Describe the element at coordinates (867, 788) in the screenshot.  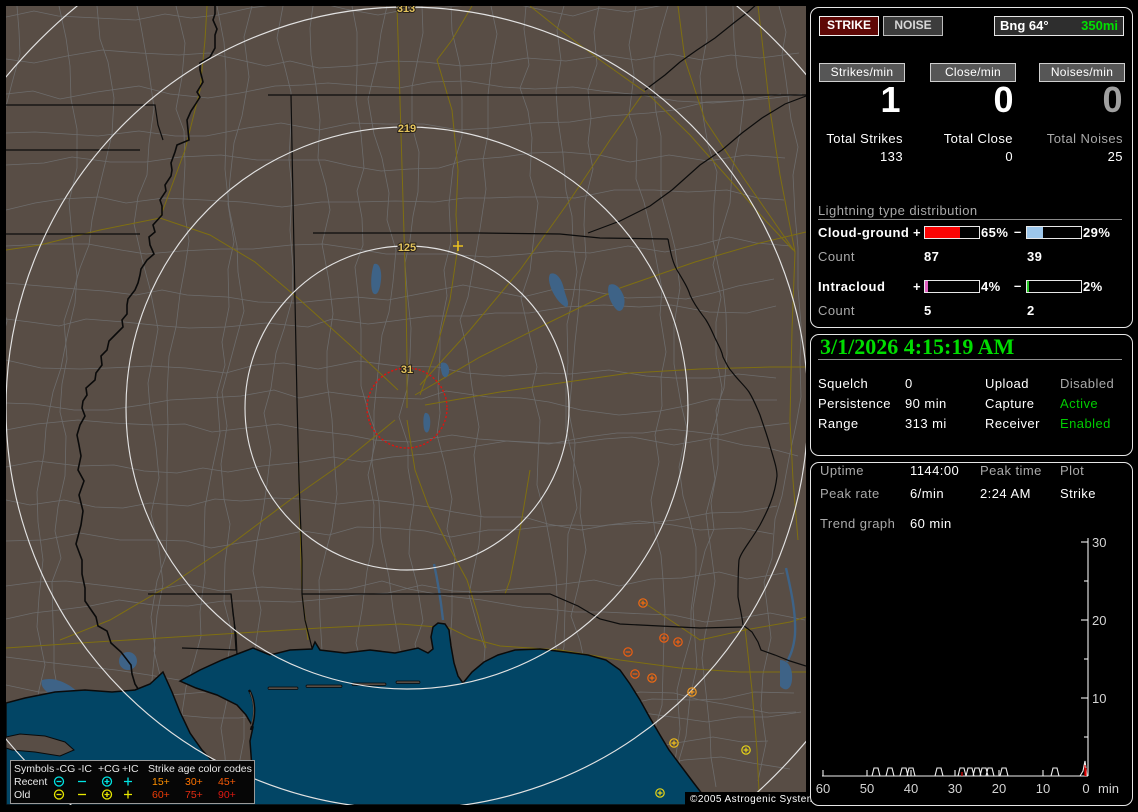
I see `svg-text: 50` at that location.